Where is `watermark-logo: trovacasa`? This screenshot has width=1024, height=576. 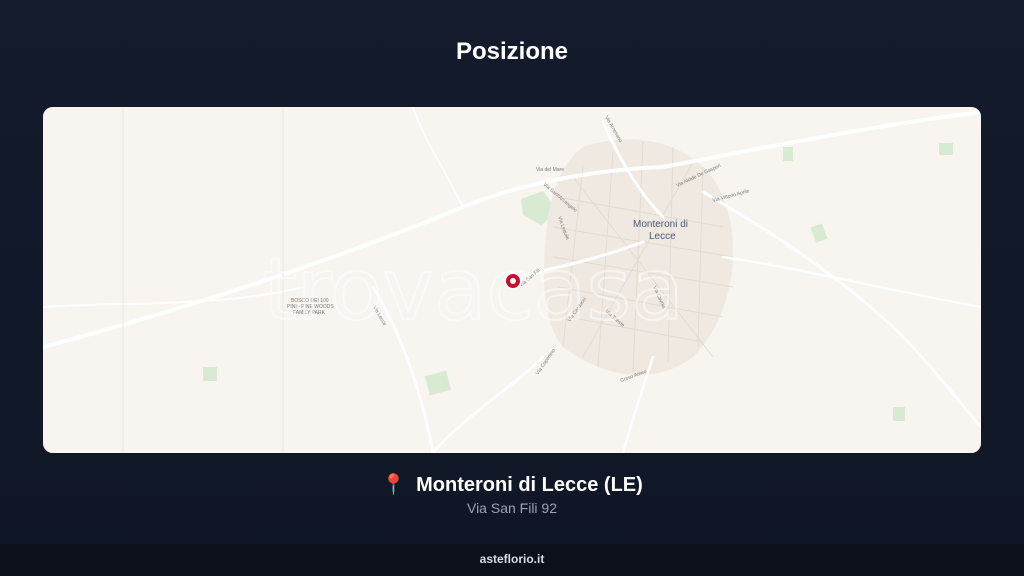 watermark-logo: trovacasa is located at coordinates (473, 290).